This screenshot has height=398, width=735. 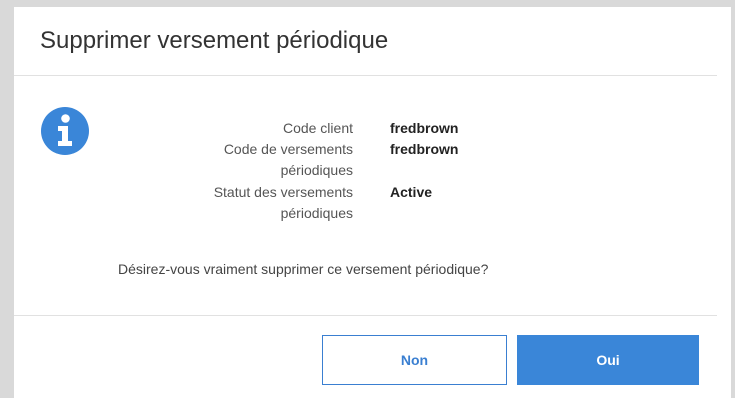 I want to click on payment-code-label: Code de versements périodiques, so click(x=288, y=159).